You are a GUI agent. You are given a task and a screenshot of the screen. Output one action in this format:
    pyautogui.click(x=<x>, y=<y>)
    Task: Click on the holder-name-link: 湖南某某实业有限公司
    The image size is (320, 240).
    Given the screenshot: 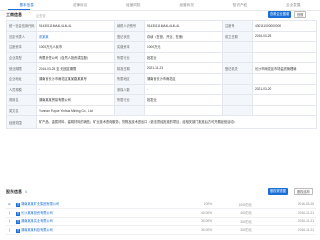 What is the action you would take?
    pyautogui.click(x=37, y=221)
    